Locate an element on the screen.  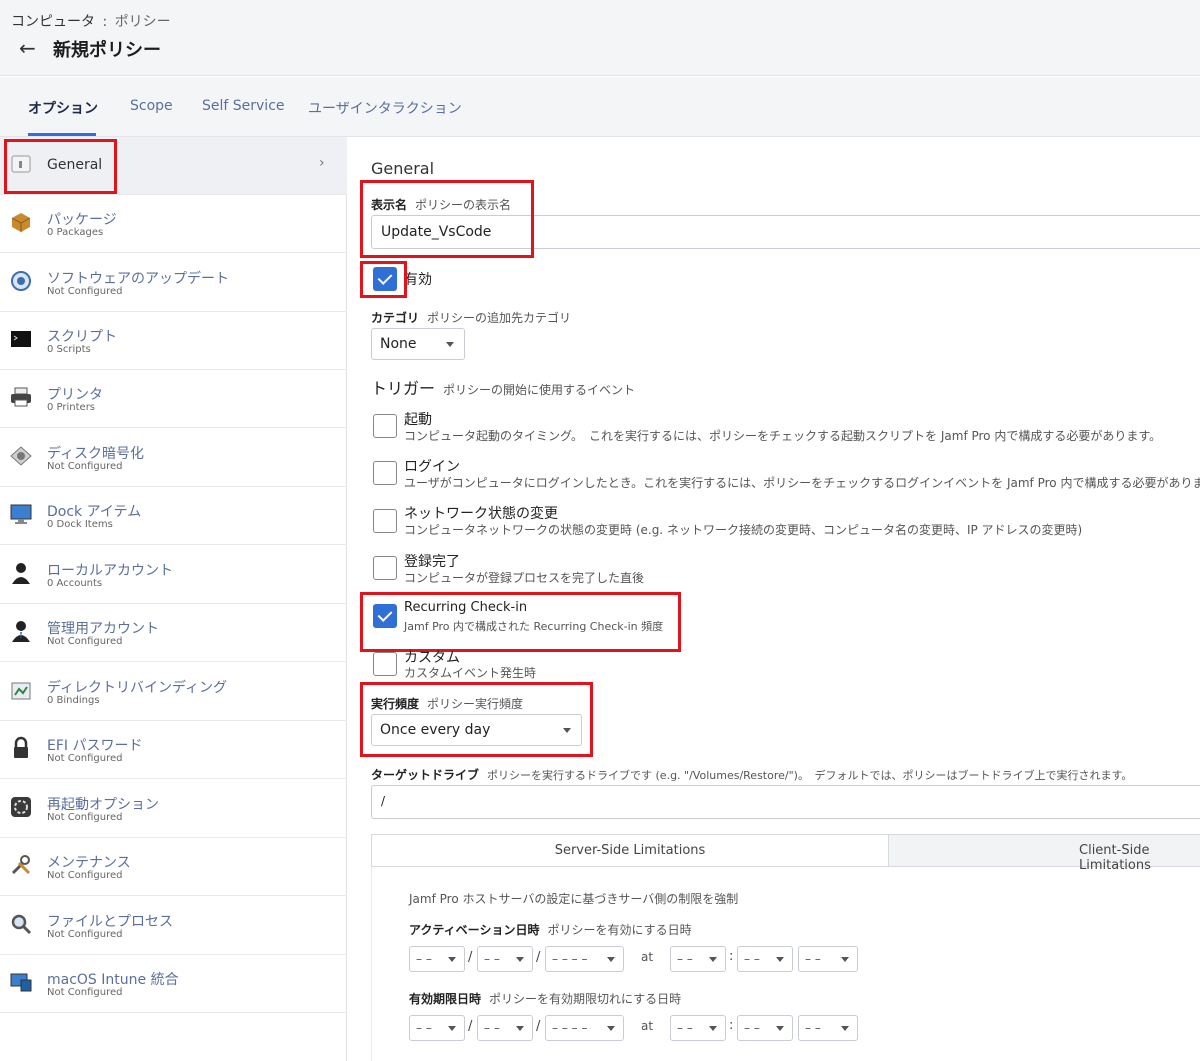
frequency-select: Once every day is located at coordinates (476, 730).